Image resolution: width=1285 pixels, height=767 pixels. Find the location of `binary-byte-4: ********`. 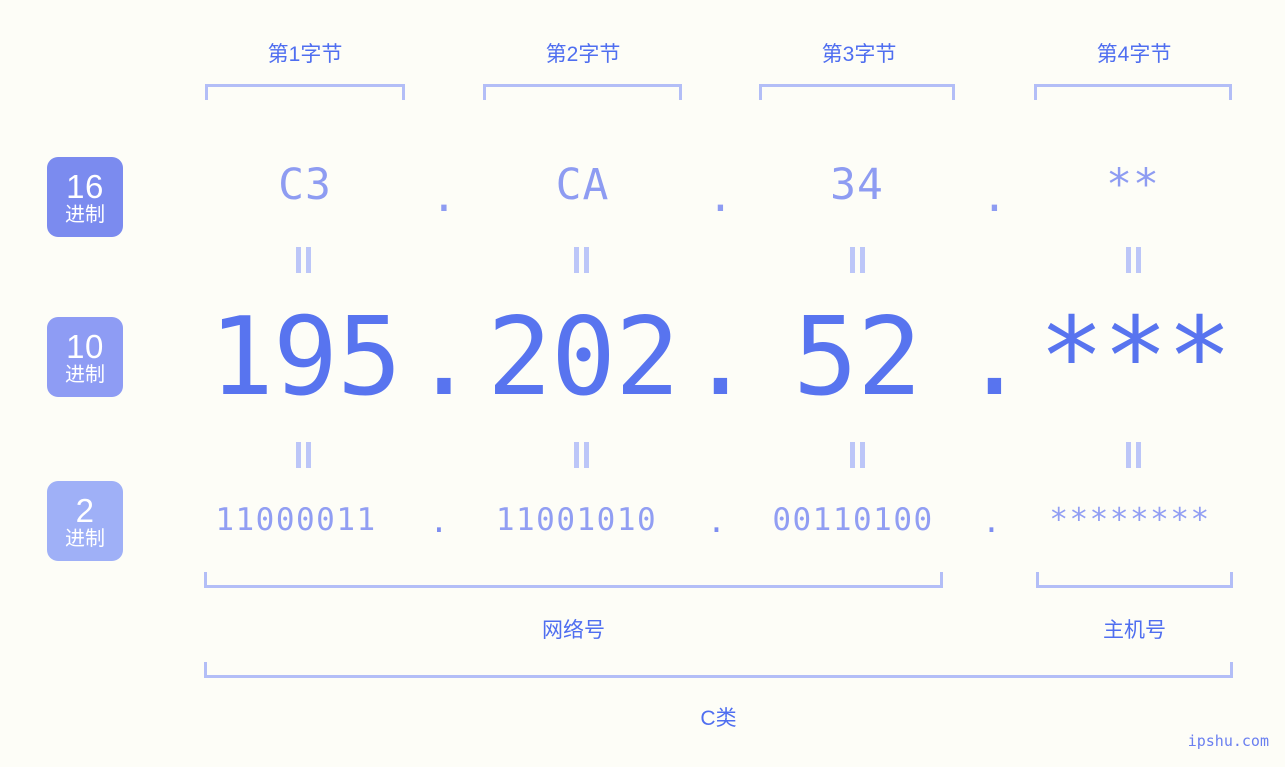

binary-byte-4: ******** is located at coordinates (1130, 520).